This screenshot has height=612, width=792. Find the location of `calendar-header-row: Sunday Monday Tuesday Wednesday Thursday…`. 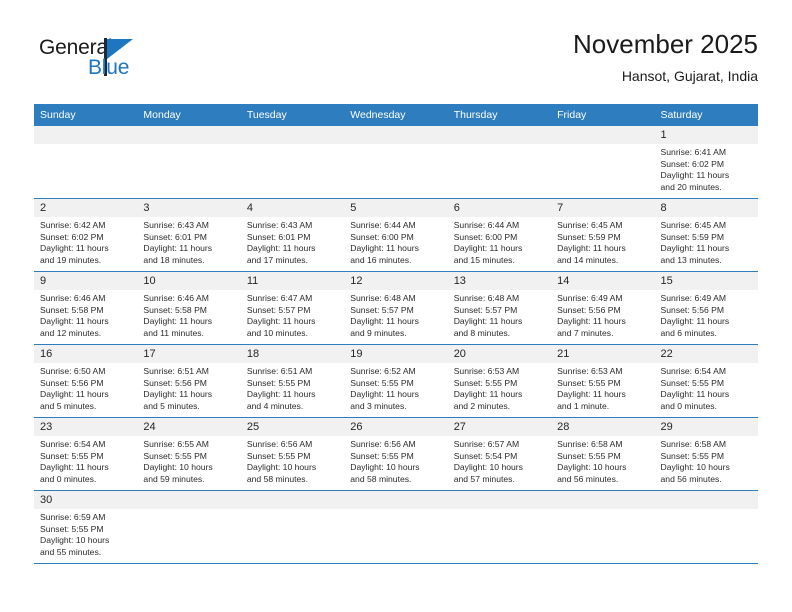

calendar-header-row: Sunday Monday Tuesday Wednesday Thursday… is located at coordinates (396, 115).